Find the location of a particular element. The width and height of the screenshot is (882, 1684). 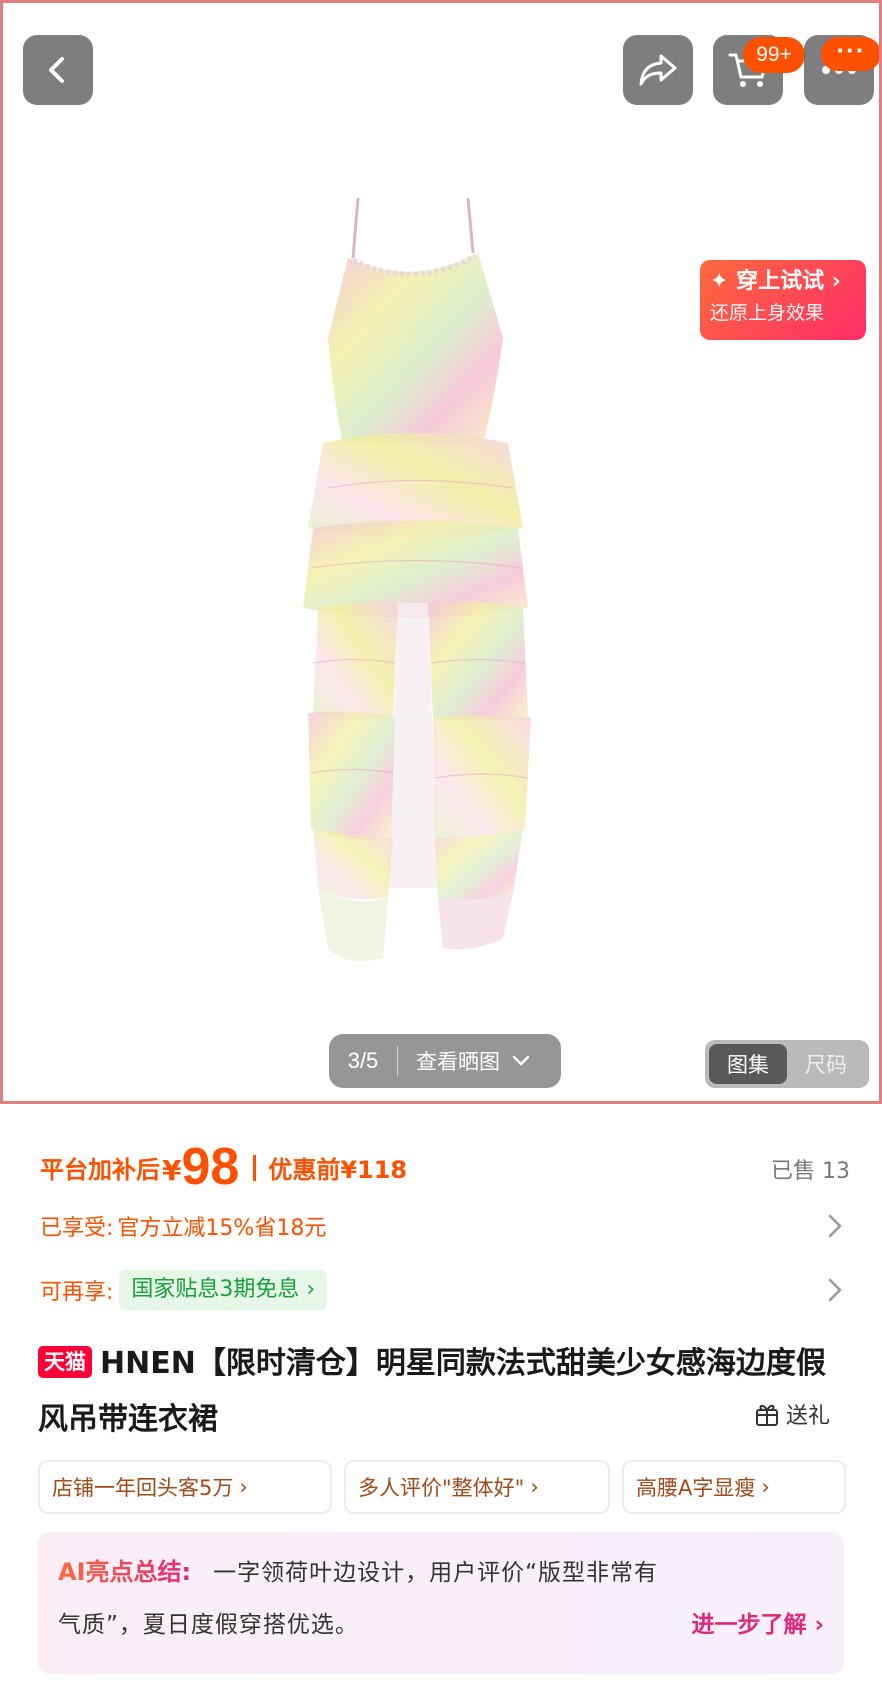

benefit-text: 官方立减15%省18元 is located at coordinates (222, 1228).